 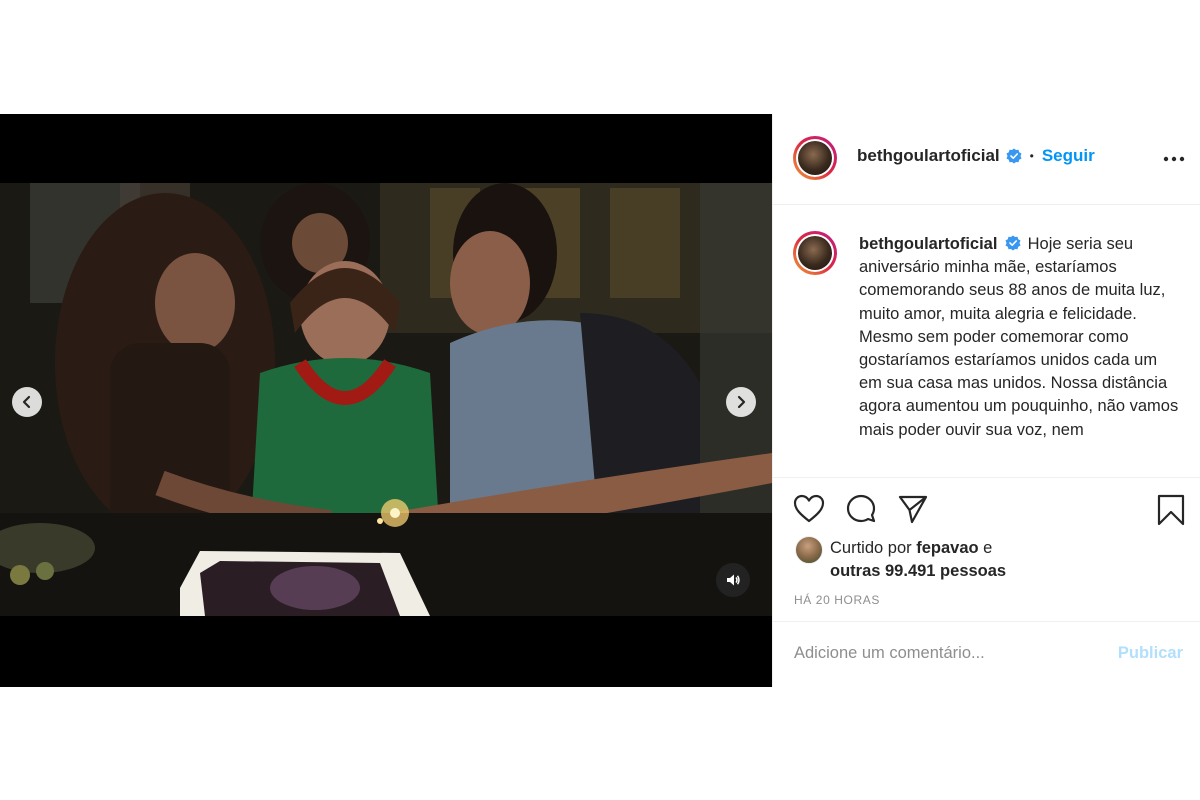 What do you see at coordinates (1174, 159) in the screenshot?
I see `more-options-icon` at bounding box center [1174, 159].